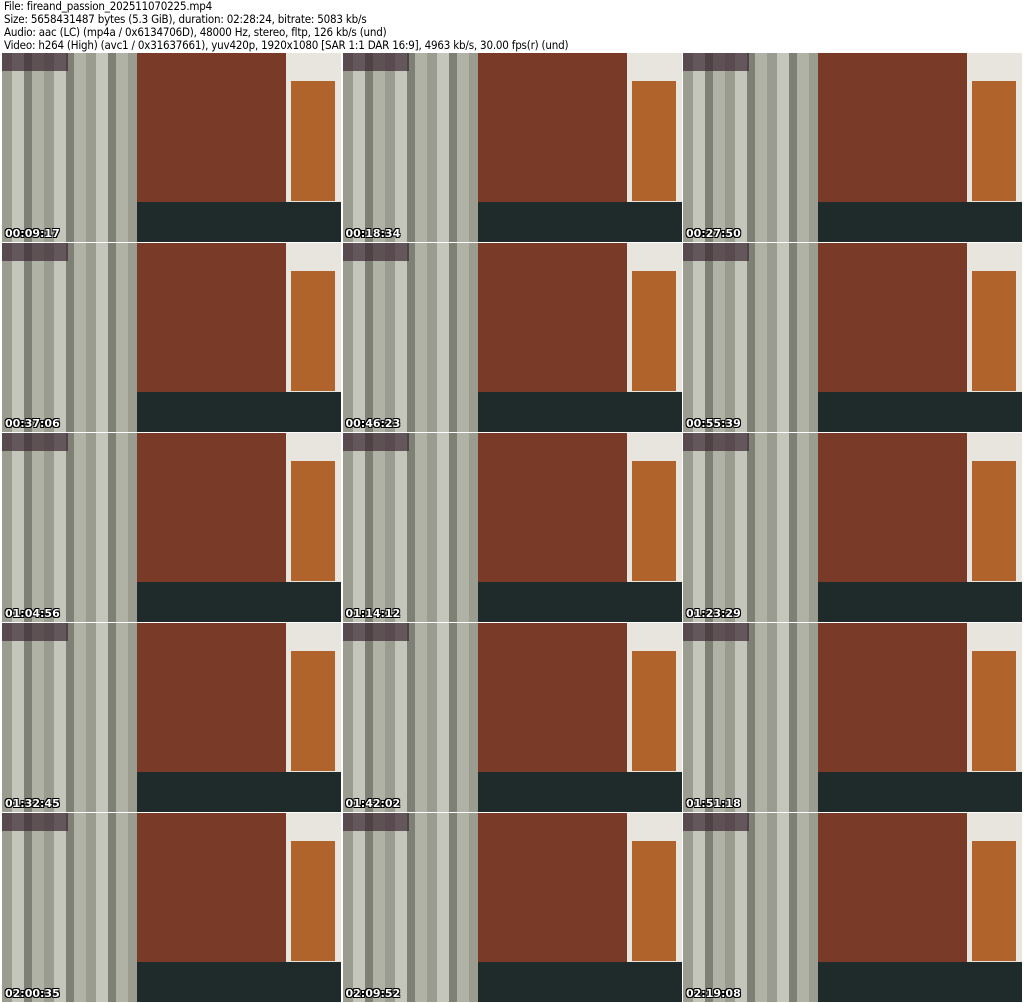 The height and width of the screenshot is (1003, 1024). What do you see at coordinates (373, 803) in the screenshot?
I see `thumbnail-timestamp: 01:42:02` at bounding box center [373, 803].